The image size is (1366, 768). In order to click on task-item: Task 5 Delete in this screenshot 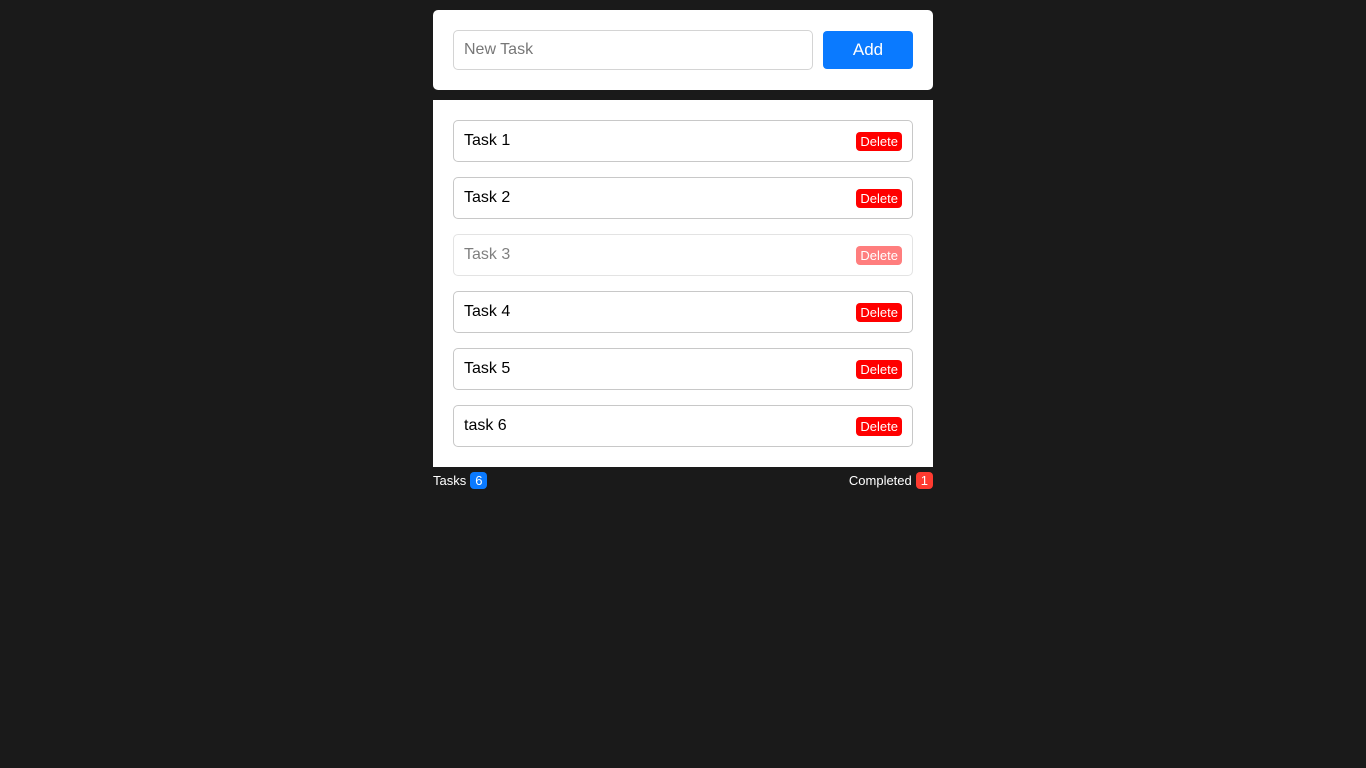, I will do `click(683, 369)`.